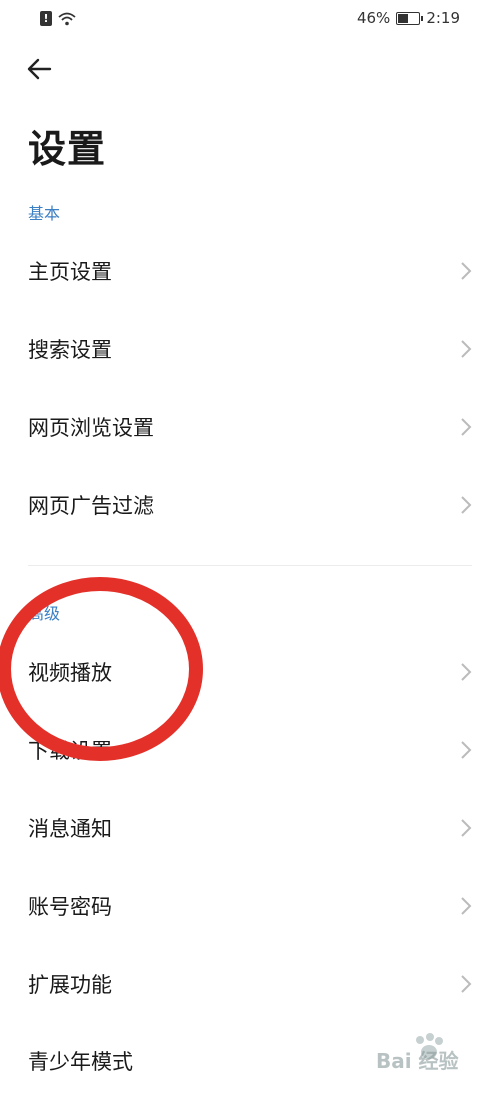 This screenshot has width=500, height=1100. I want to click on item-label: 消息通知, so click(70, 829).